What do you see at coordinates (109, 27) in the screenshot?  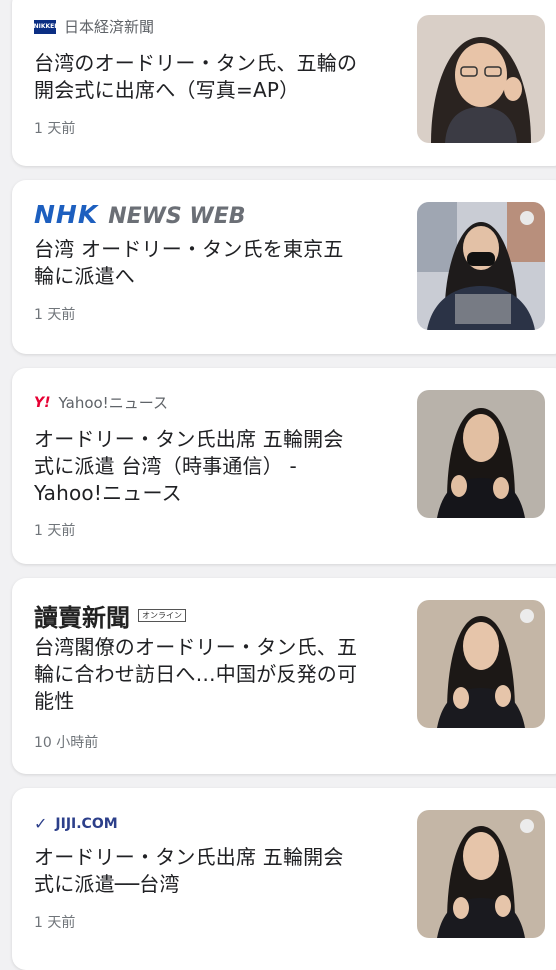 I see `source-name: 日本経済新聞` at bounding box center [109, 27].